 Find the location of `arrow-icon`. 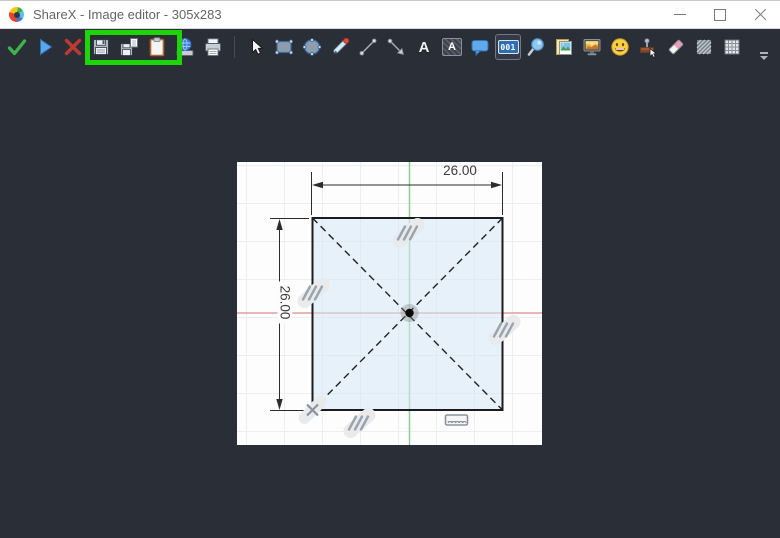

arrow-icon is located at coordinates (396, 47).